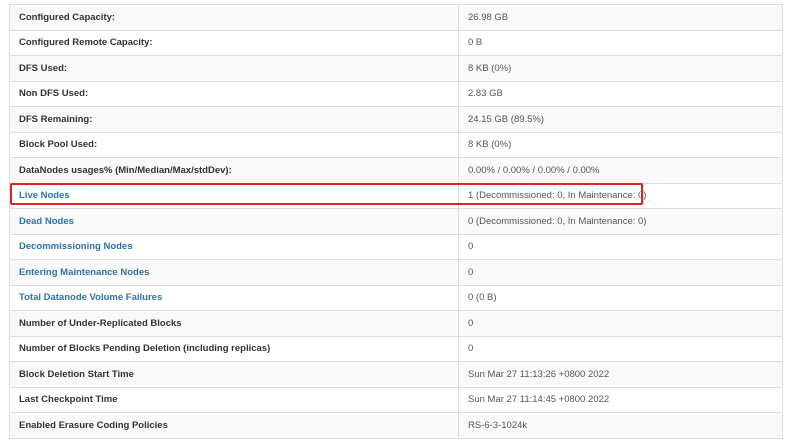 Image resolution: width=791 pixels, height=446 pixels. What do you see at coordinates (76, 246) in the screenshot?
I see `decommissioning-nodes-link: Decommissioning Nodes` at bounding box center [76, 246].